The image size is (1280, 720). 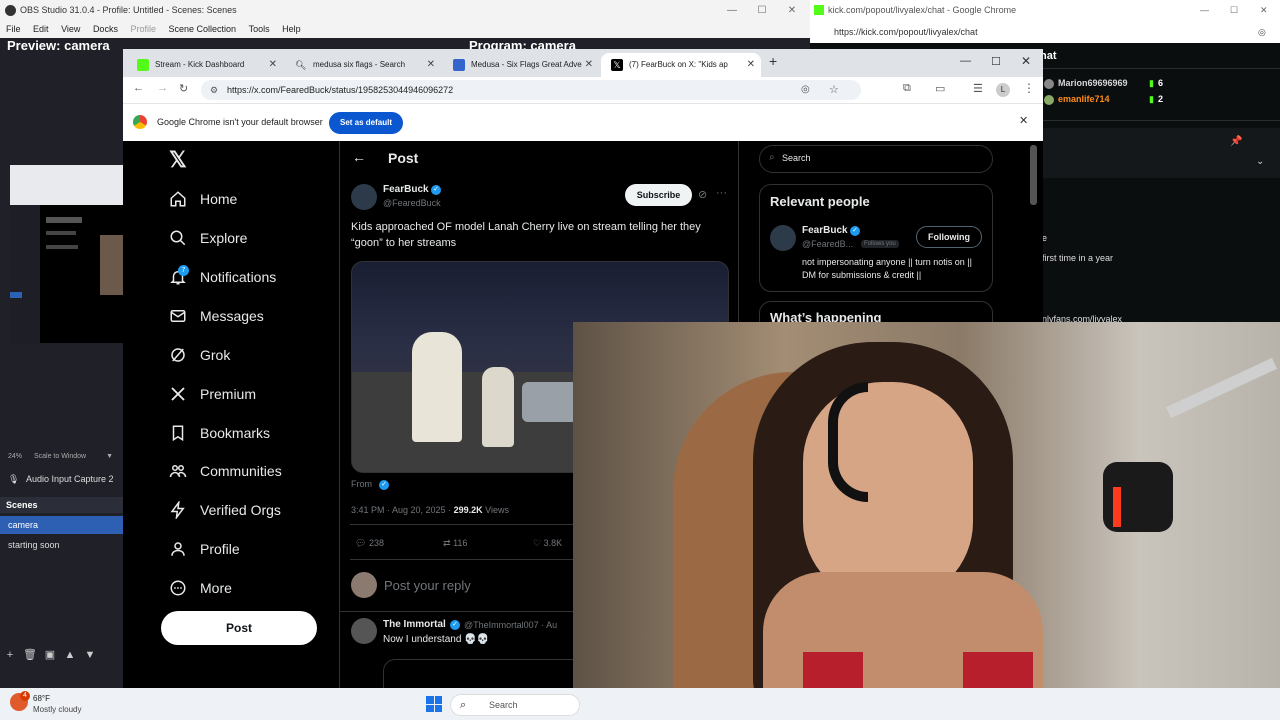 I want to click on pin-icon: 📌, so click(x=1236, y=141).